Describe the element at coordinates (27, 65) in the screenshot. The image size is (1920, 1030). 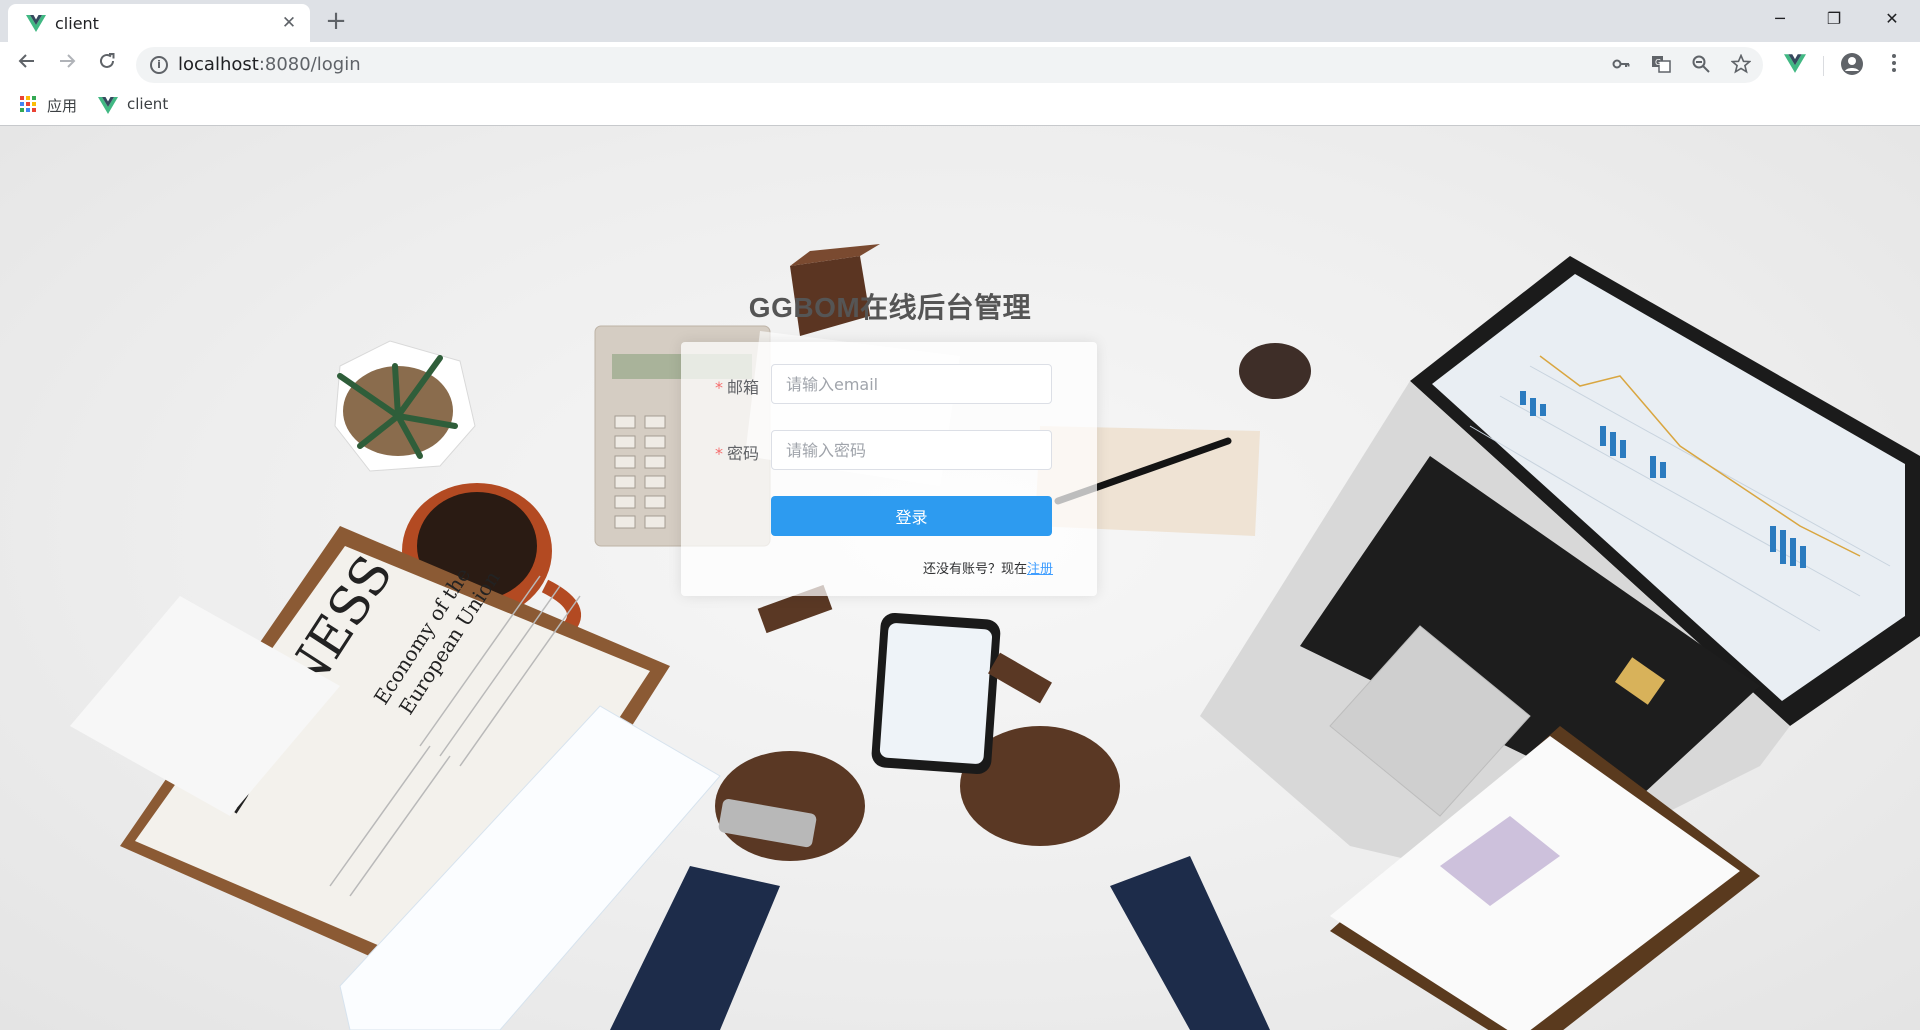
I see `back-icon` at that location.